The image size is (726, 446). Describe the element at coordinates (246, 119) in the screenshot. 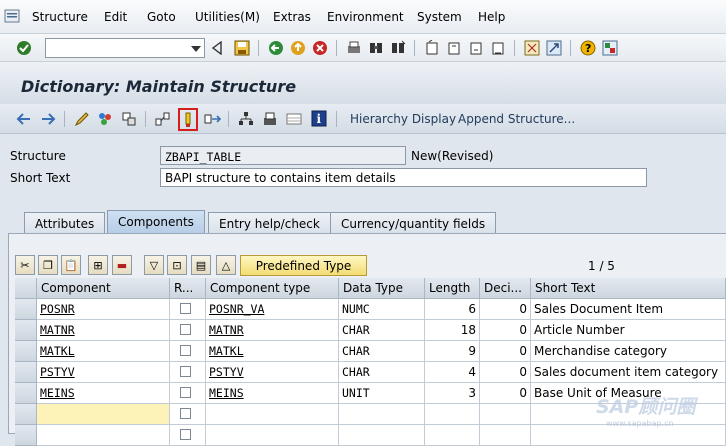

I see `hierarchy-tree-icon` at that location.